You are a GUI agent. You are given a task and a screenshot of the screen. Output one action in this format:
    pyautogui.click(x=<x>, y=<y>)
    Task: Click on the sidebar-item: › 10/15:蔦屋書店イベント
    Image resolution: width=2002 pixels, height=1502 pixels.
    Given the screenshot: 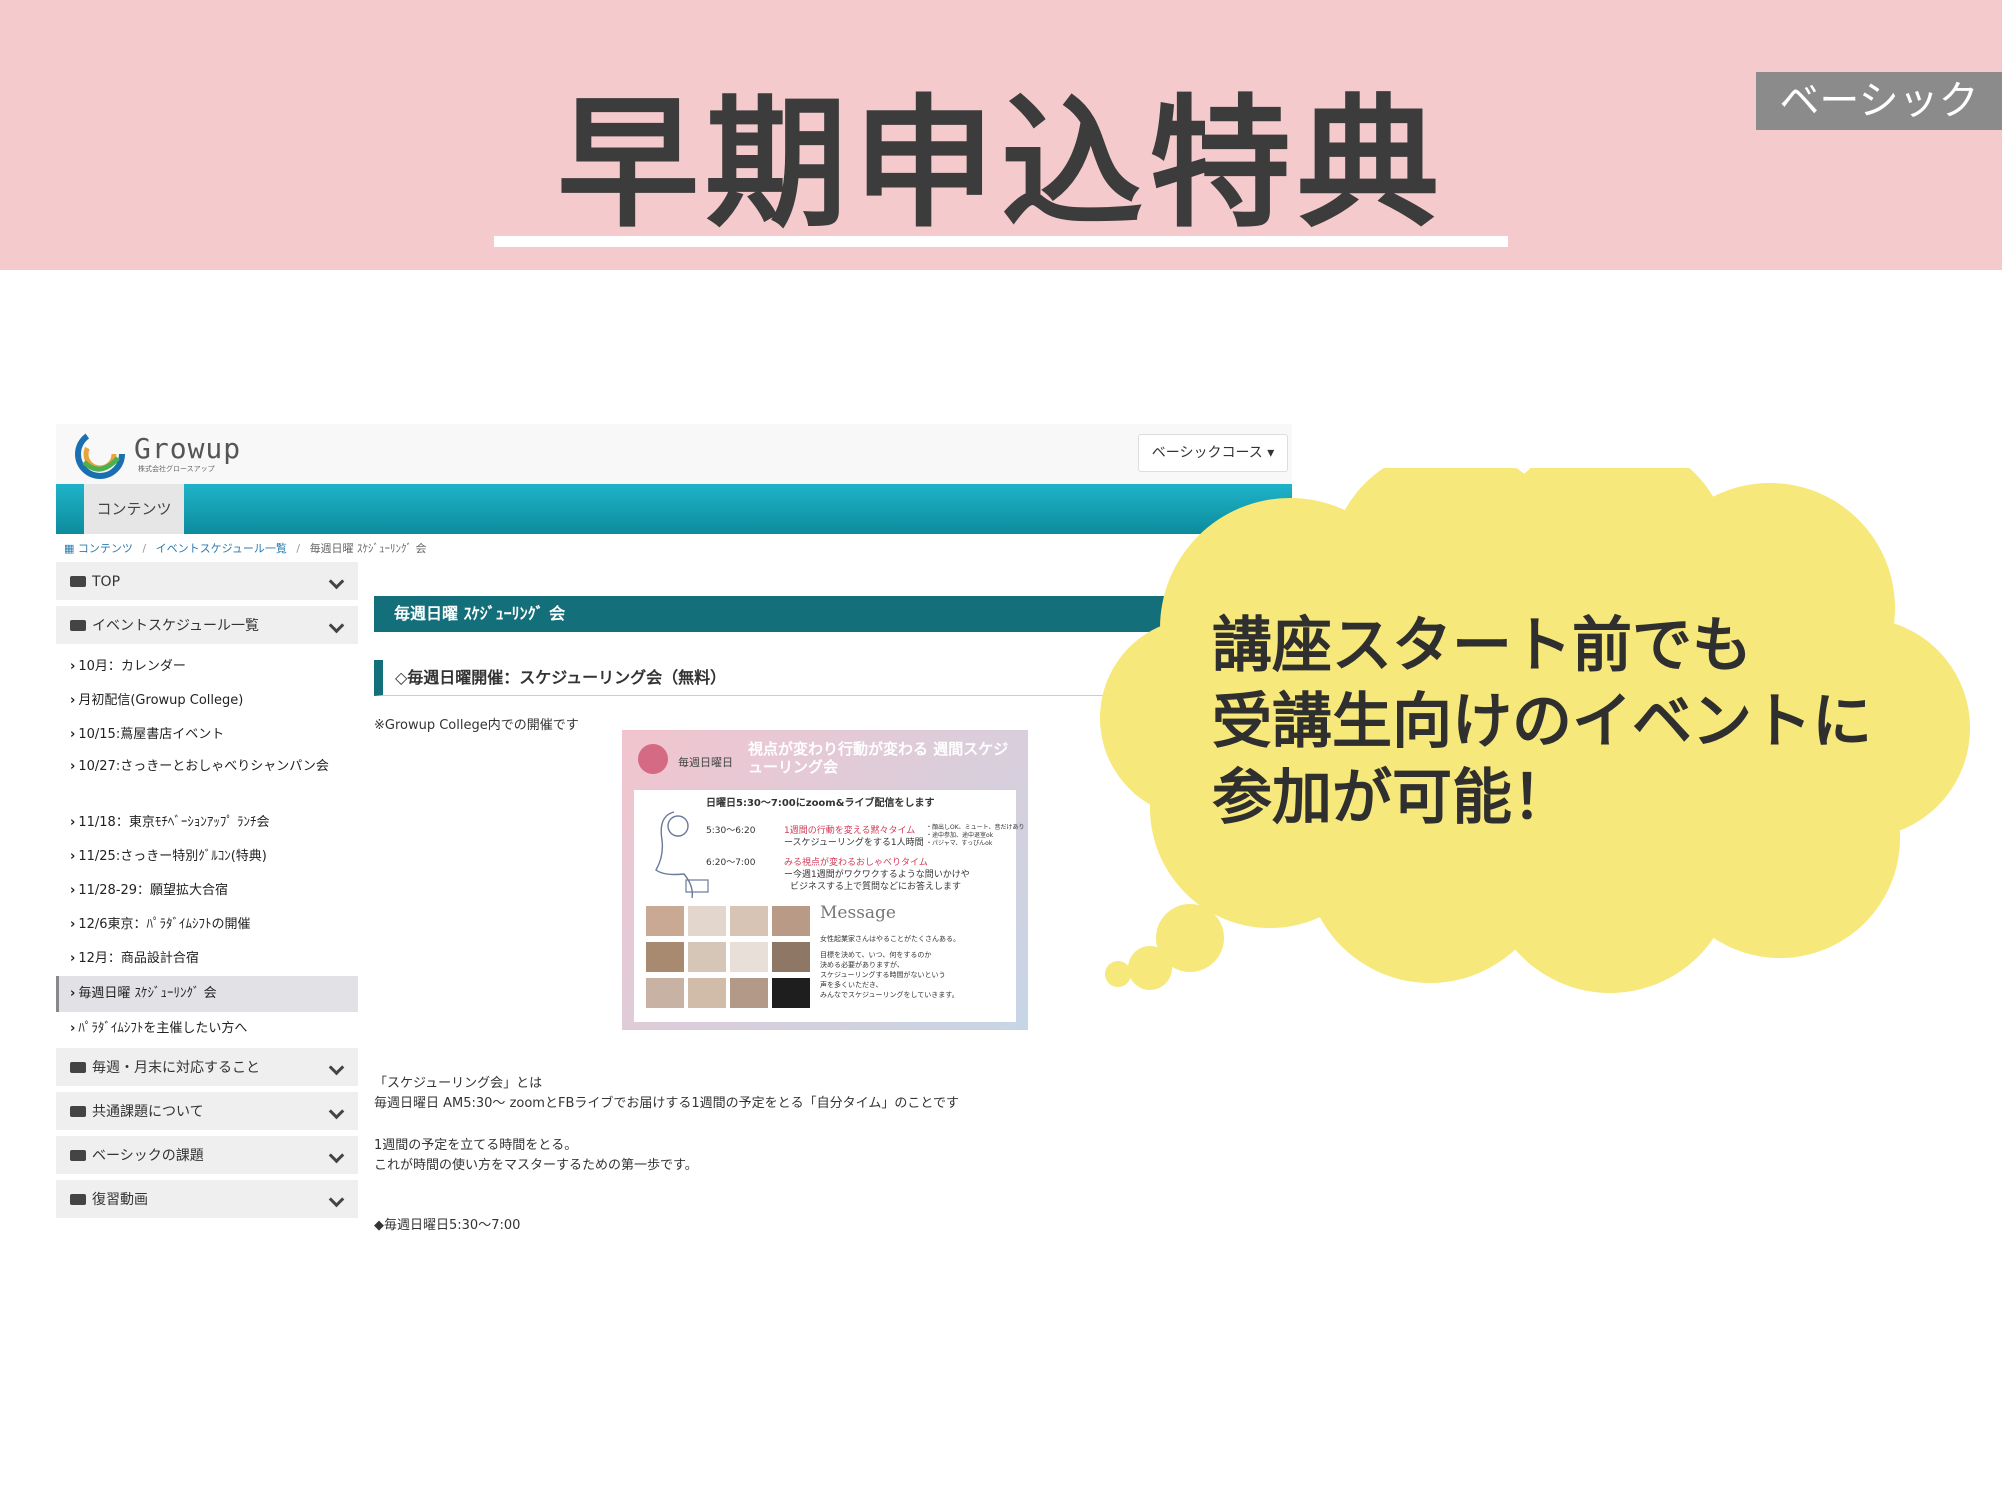 What is the action you would take?
    pyautogui.click(x=207, y=734)
    